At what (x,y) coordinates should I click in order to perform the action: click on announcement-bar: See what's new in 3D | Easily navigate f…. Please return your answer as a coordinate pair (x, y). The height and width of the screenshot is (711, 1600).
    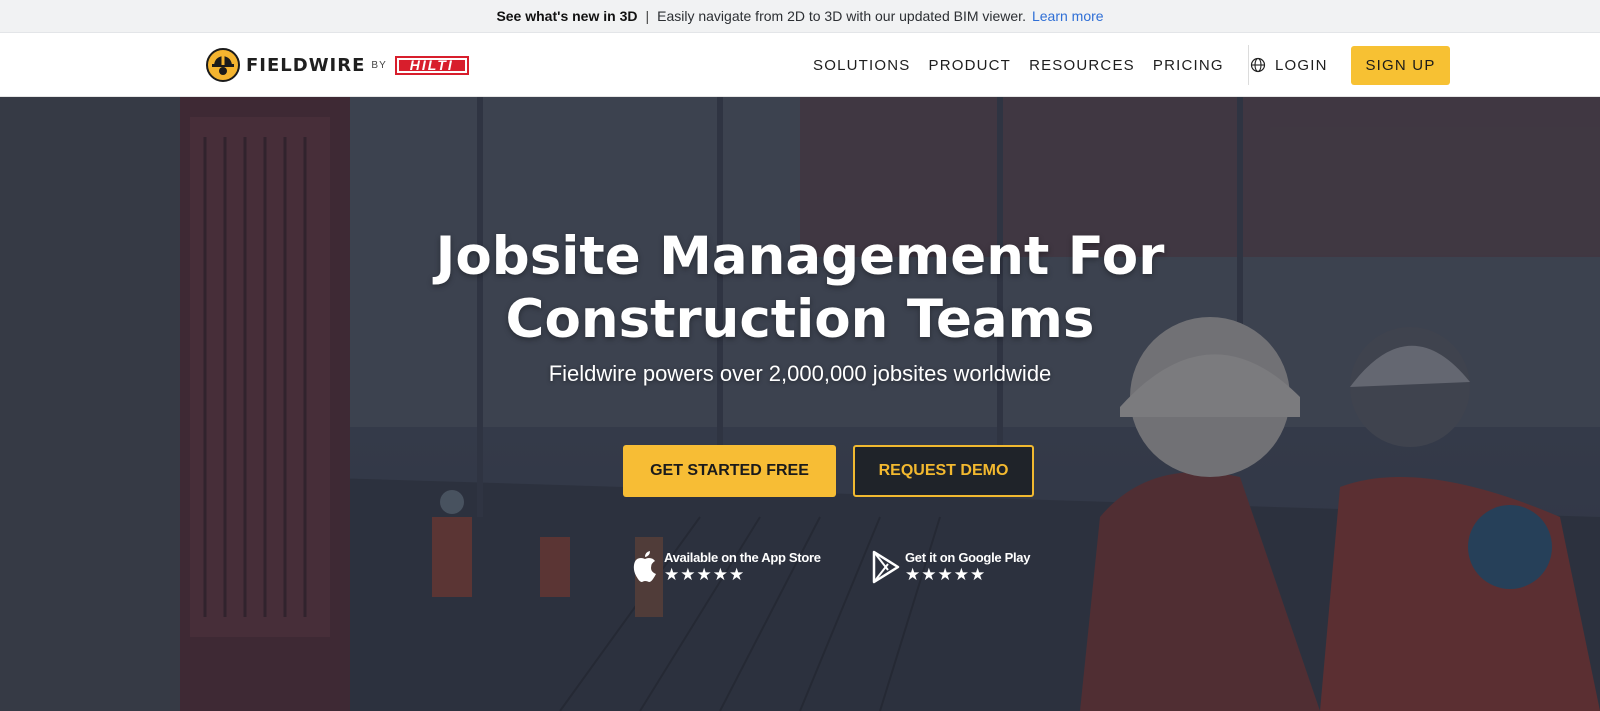
    Looking at the image, I should click on (800, 16).